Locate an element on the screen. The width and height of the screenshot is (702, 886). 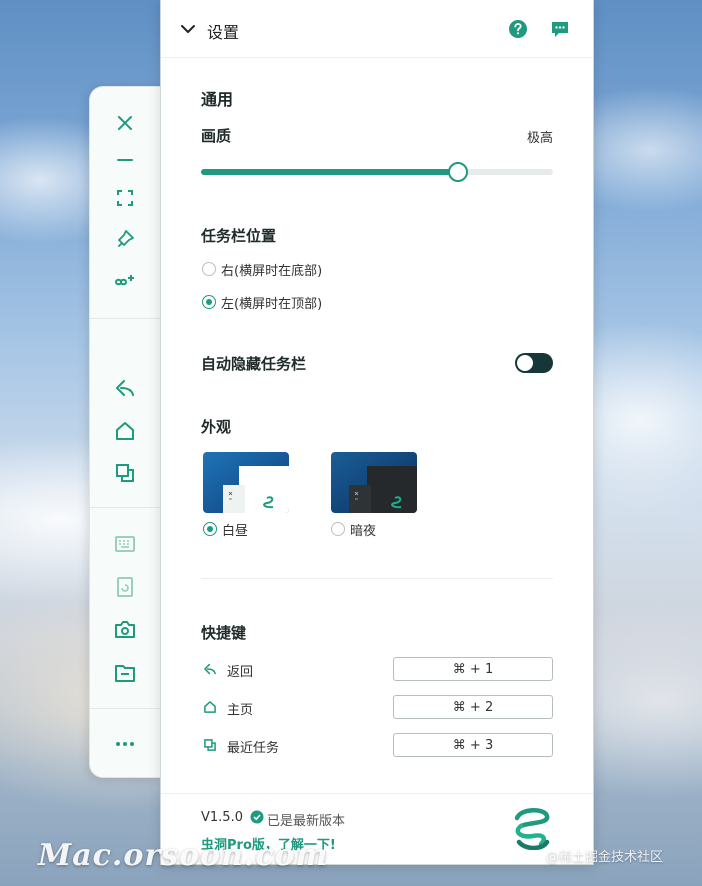
chat-bubble-icon is located at coordinates (560, 29).